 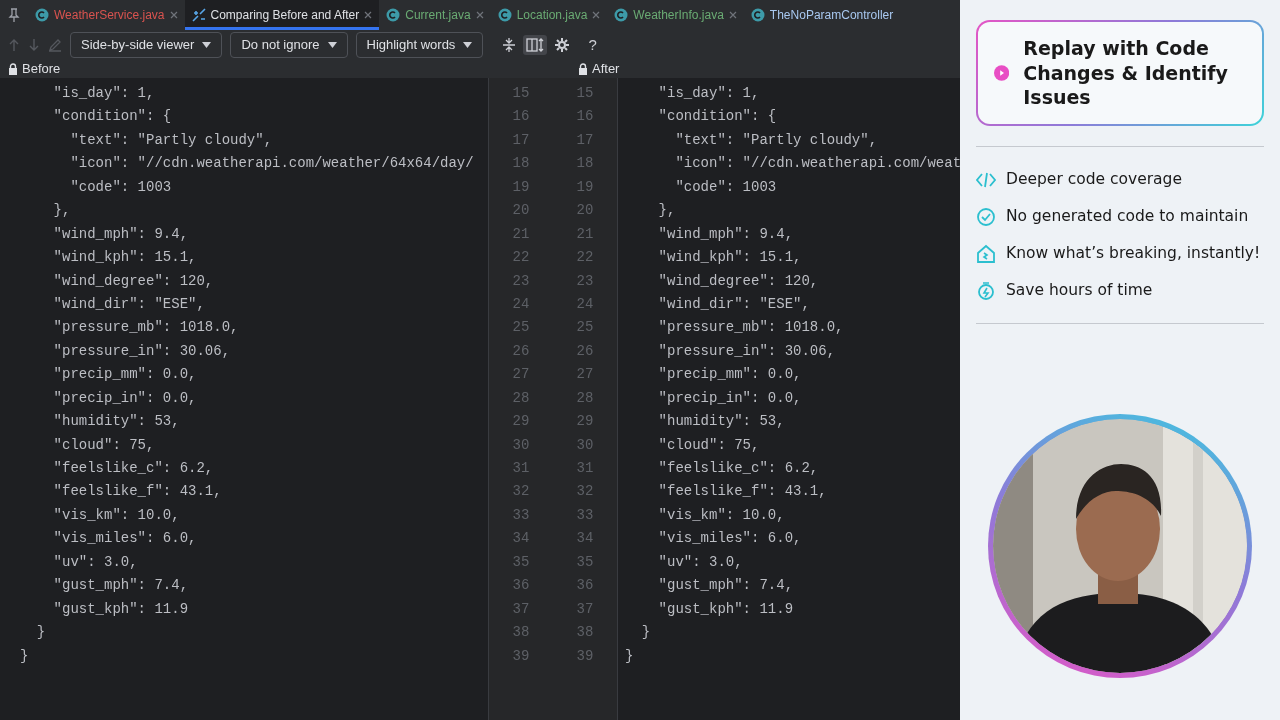 I want to click on code-line: "pressure_in": 30.06,, so click(x=747, y=351).